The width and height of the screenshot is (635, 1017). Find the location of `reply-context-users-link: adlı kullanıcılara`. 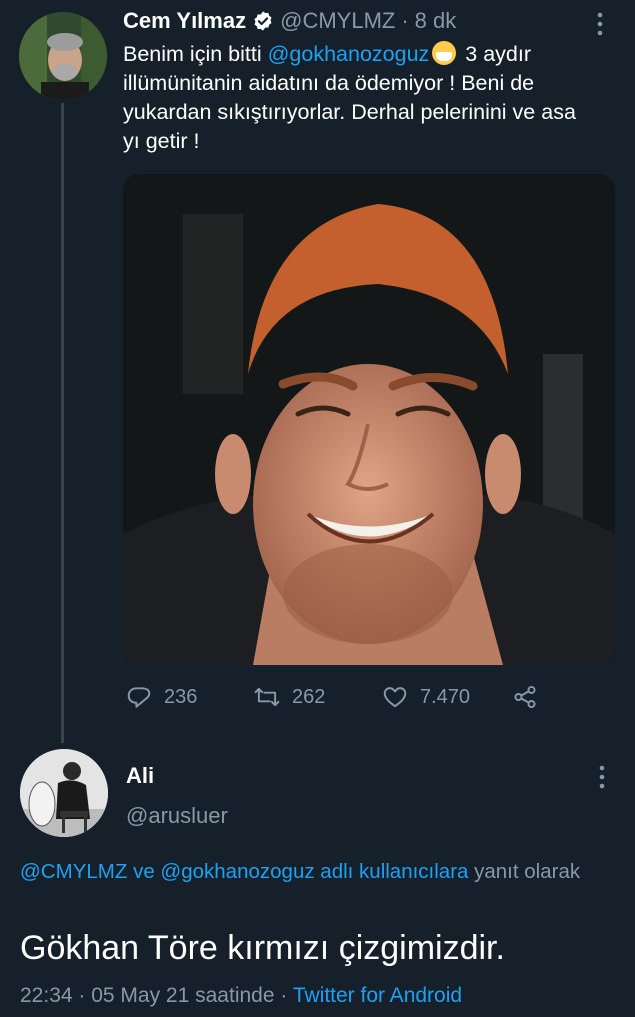

reply-context-users-link: adlı kullanıcılara is located at coordinates (391, 871).